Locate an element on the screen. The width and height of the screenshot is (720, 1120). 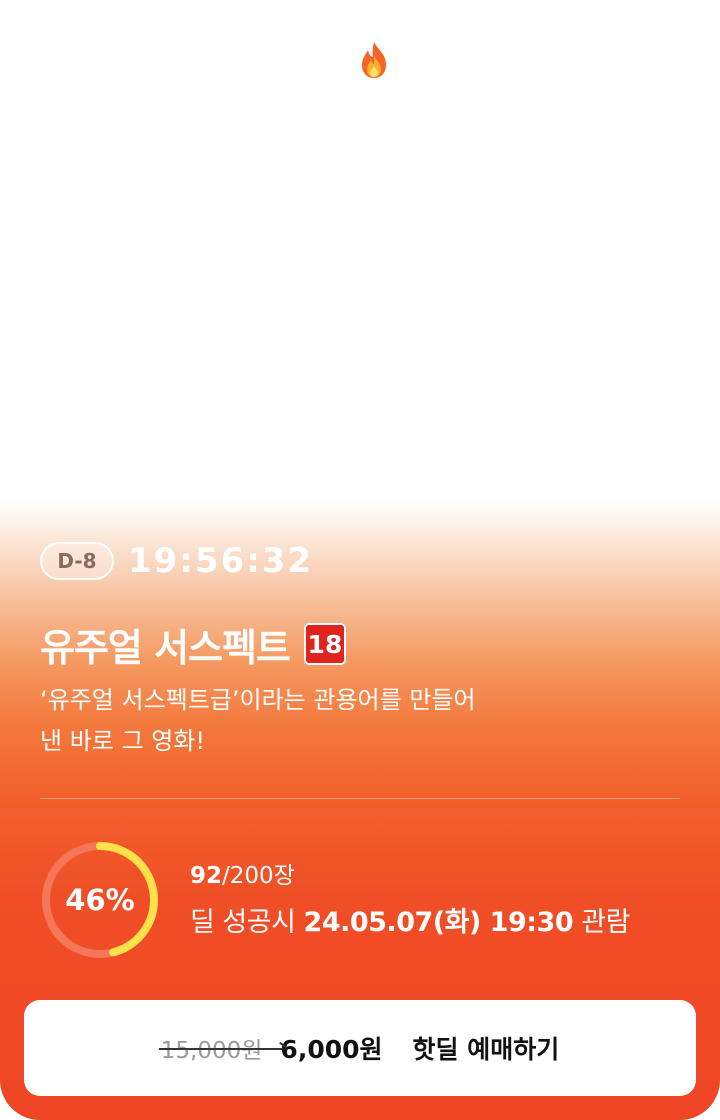
original-price-wrap: 15,000원 is located at coordinates (220, 1048).